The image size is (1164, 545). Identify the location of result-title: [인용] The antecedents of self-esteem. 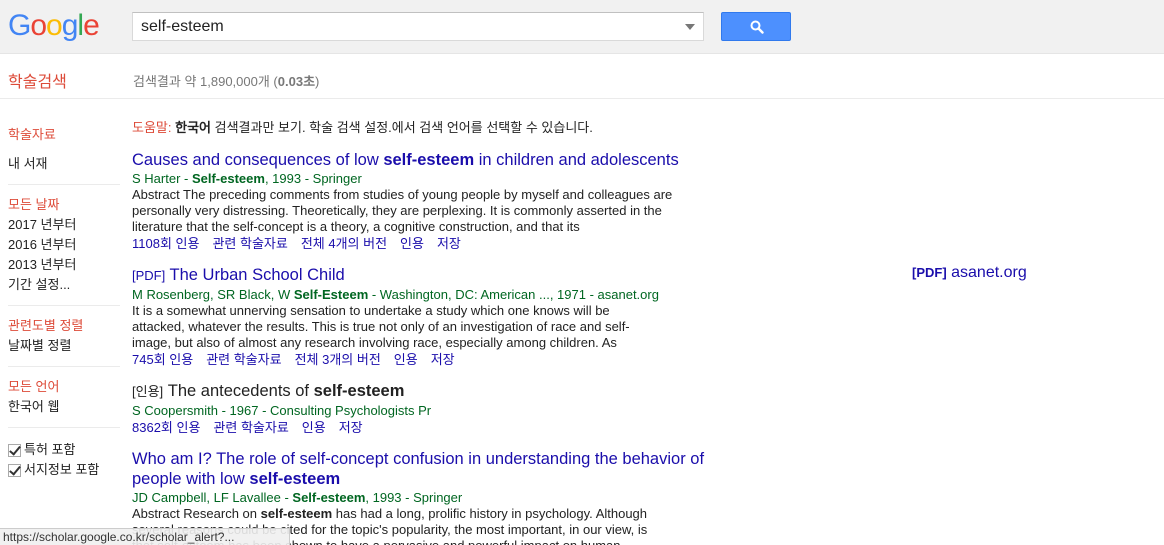
(512, 391).